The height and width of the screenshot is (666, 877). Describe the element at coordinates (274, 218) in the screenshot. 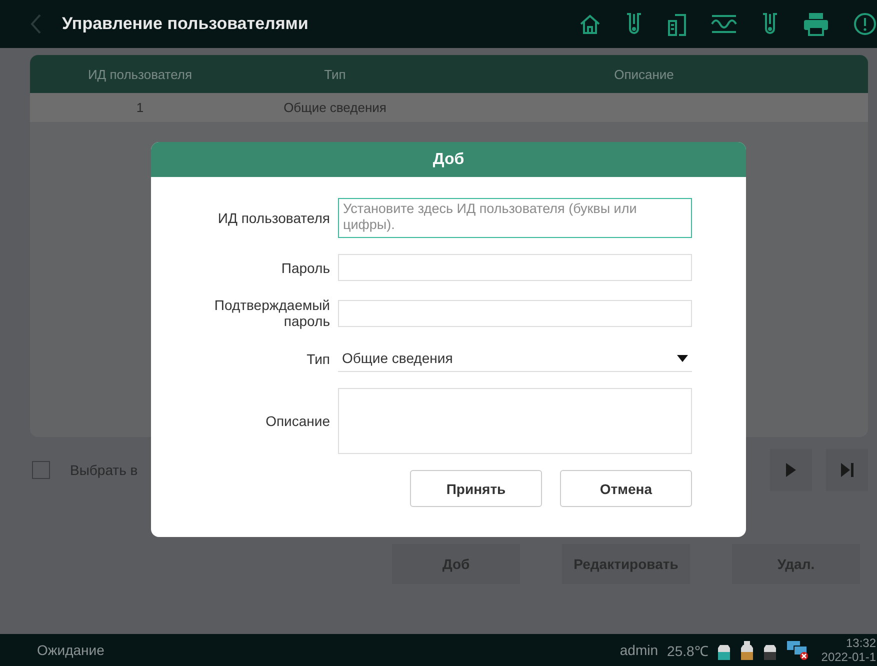

I see `field-label: ИД пользователя` at that location.